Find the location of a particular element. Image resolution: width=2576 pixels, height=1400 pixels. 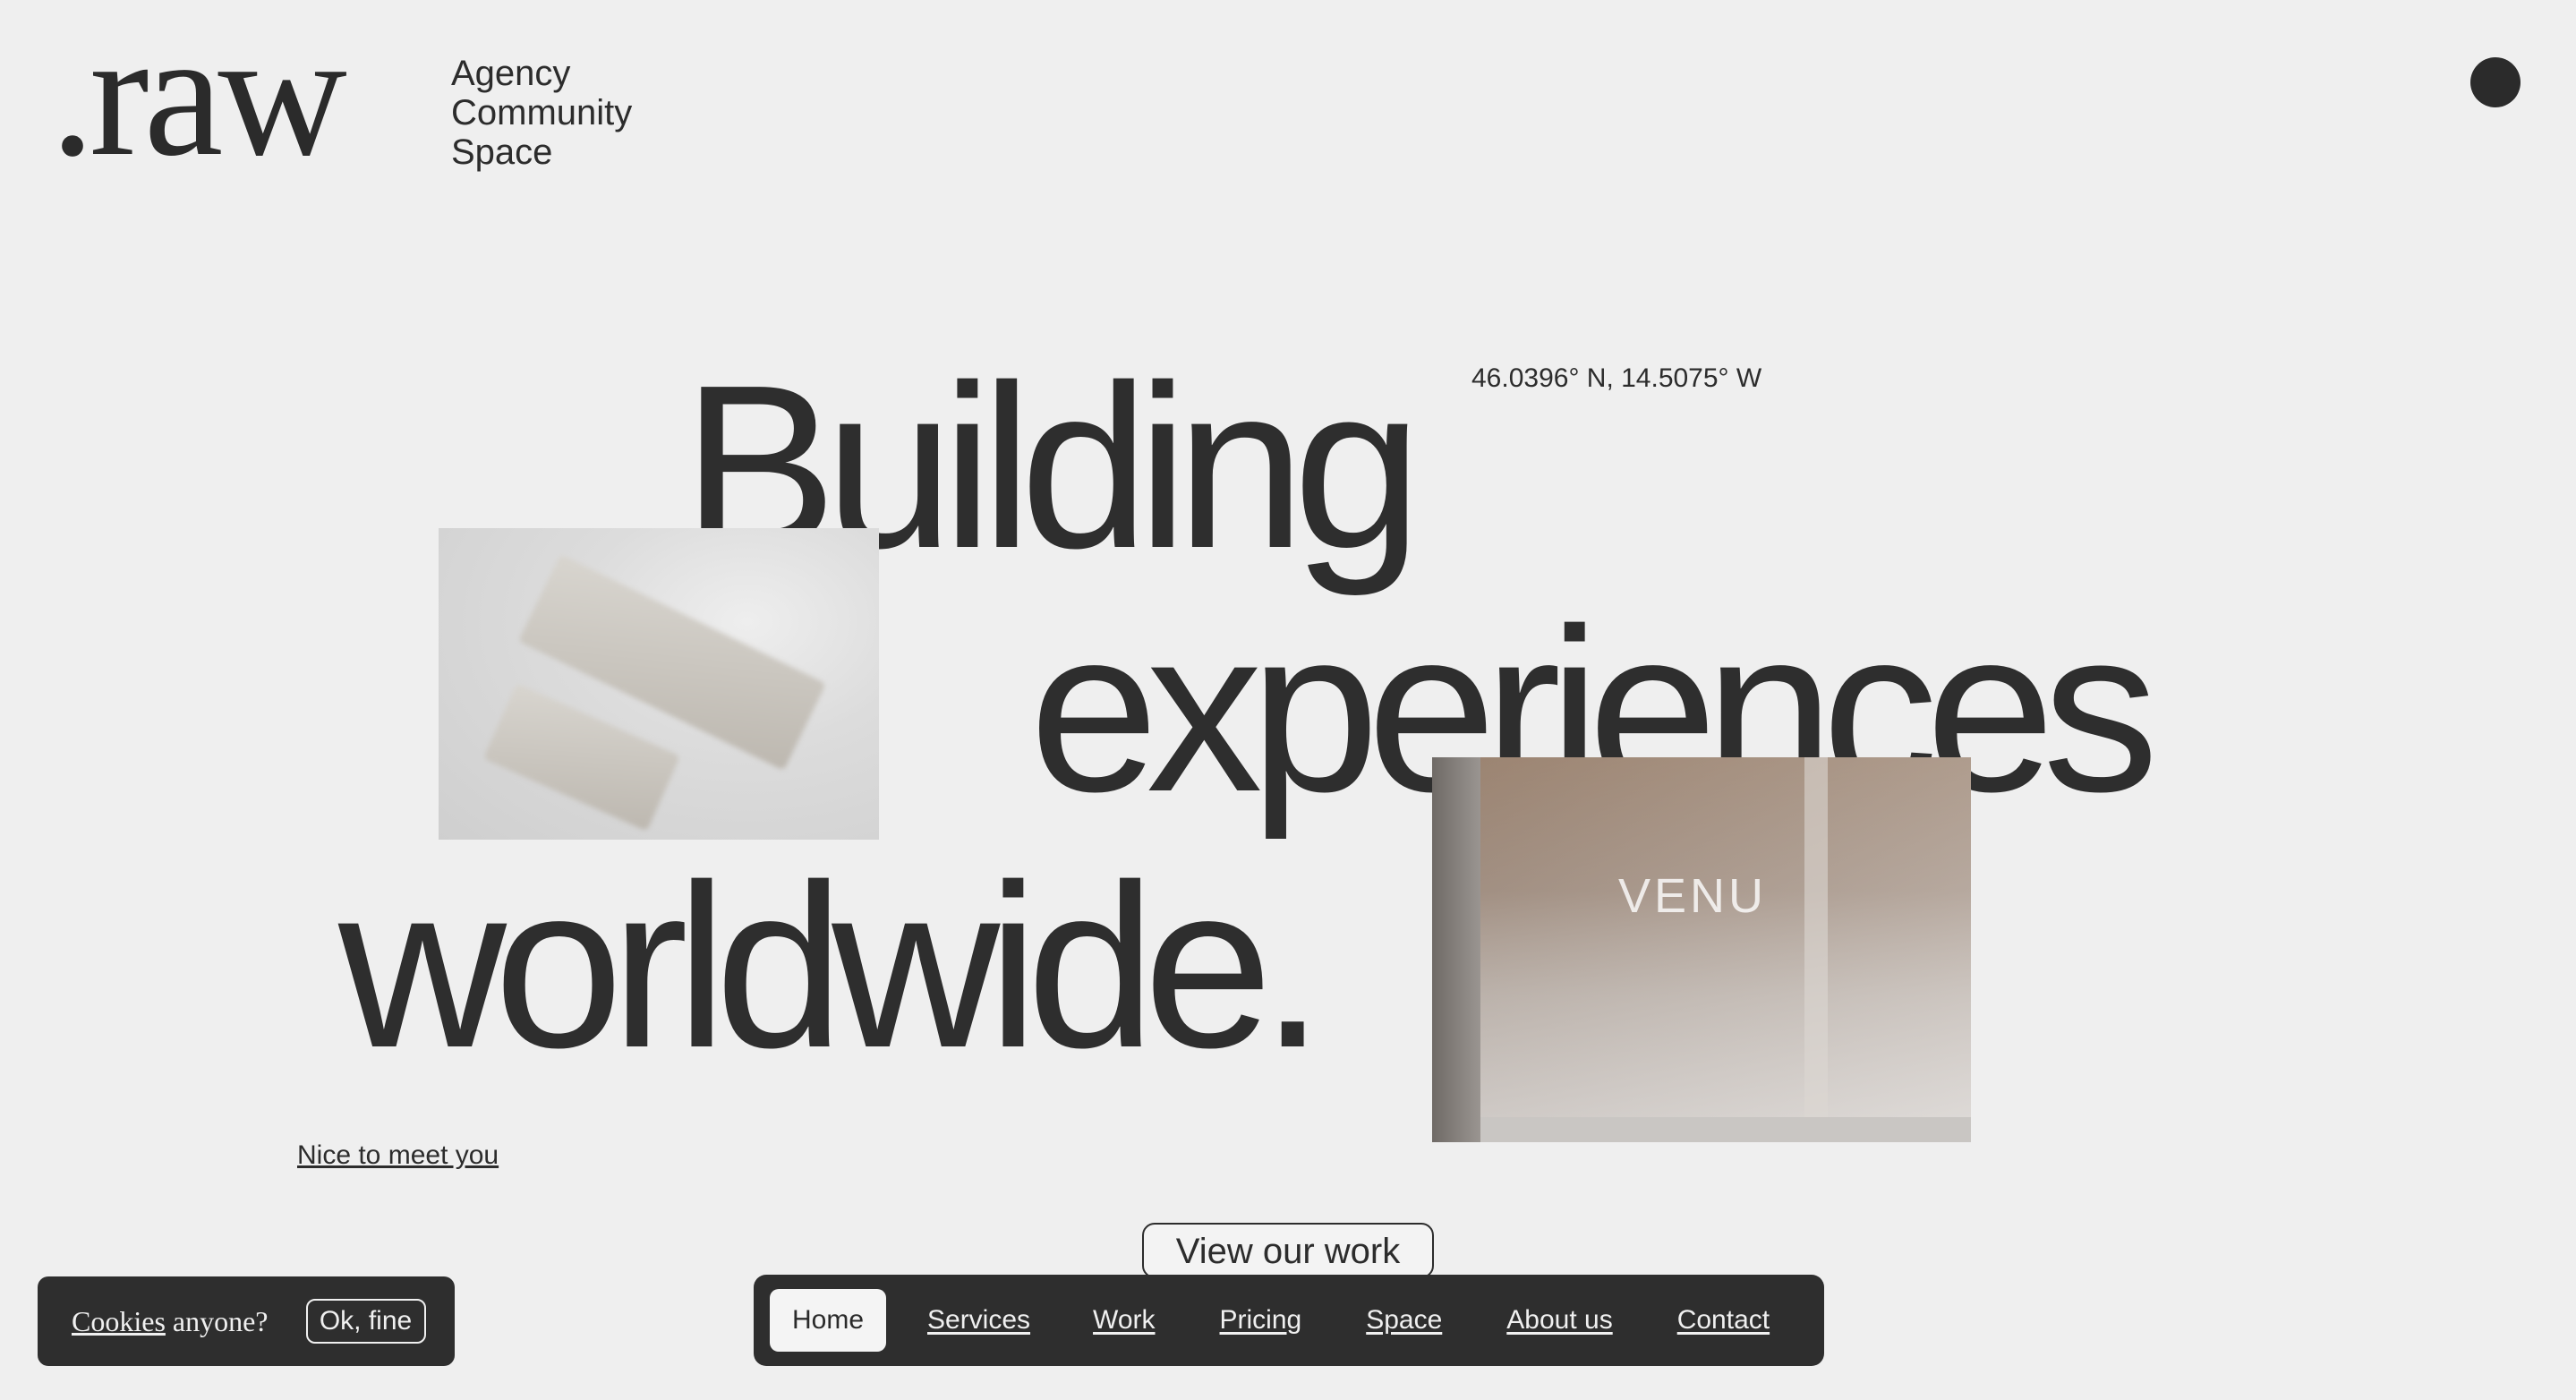

logo: .raw is located at coordinates (198, 94).